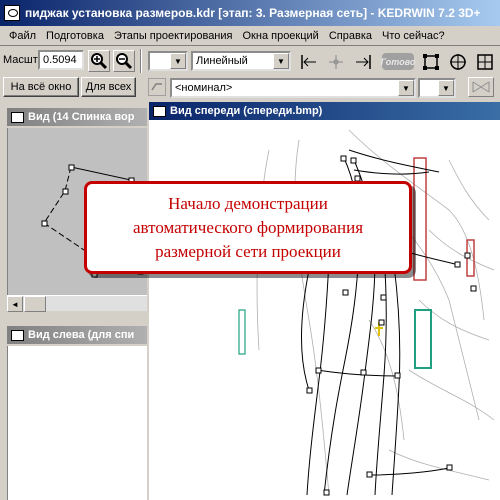  I want to click on size-variant-select: ▼, so click(437, 88).